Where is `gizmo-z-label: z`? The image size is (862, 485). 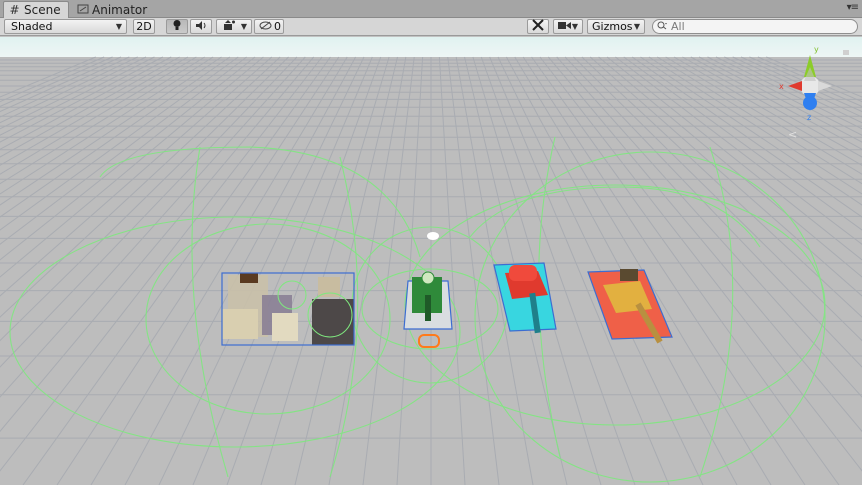 gizmo-z-label: z is located at coordinates (809, 117).